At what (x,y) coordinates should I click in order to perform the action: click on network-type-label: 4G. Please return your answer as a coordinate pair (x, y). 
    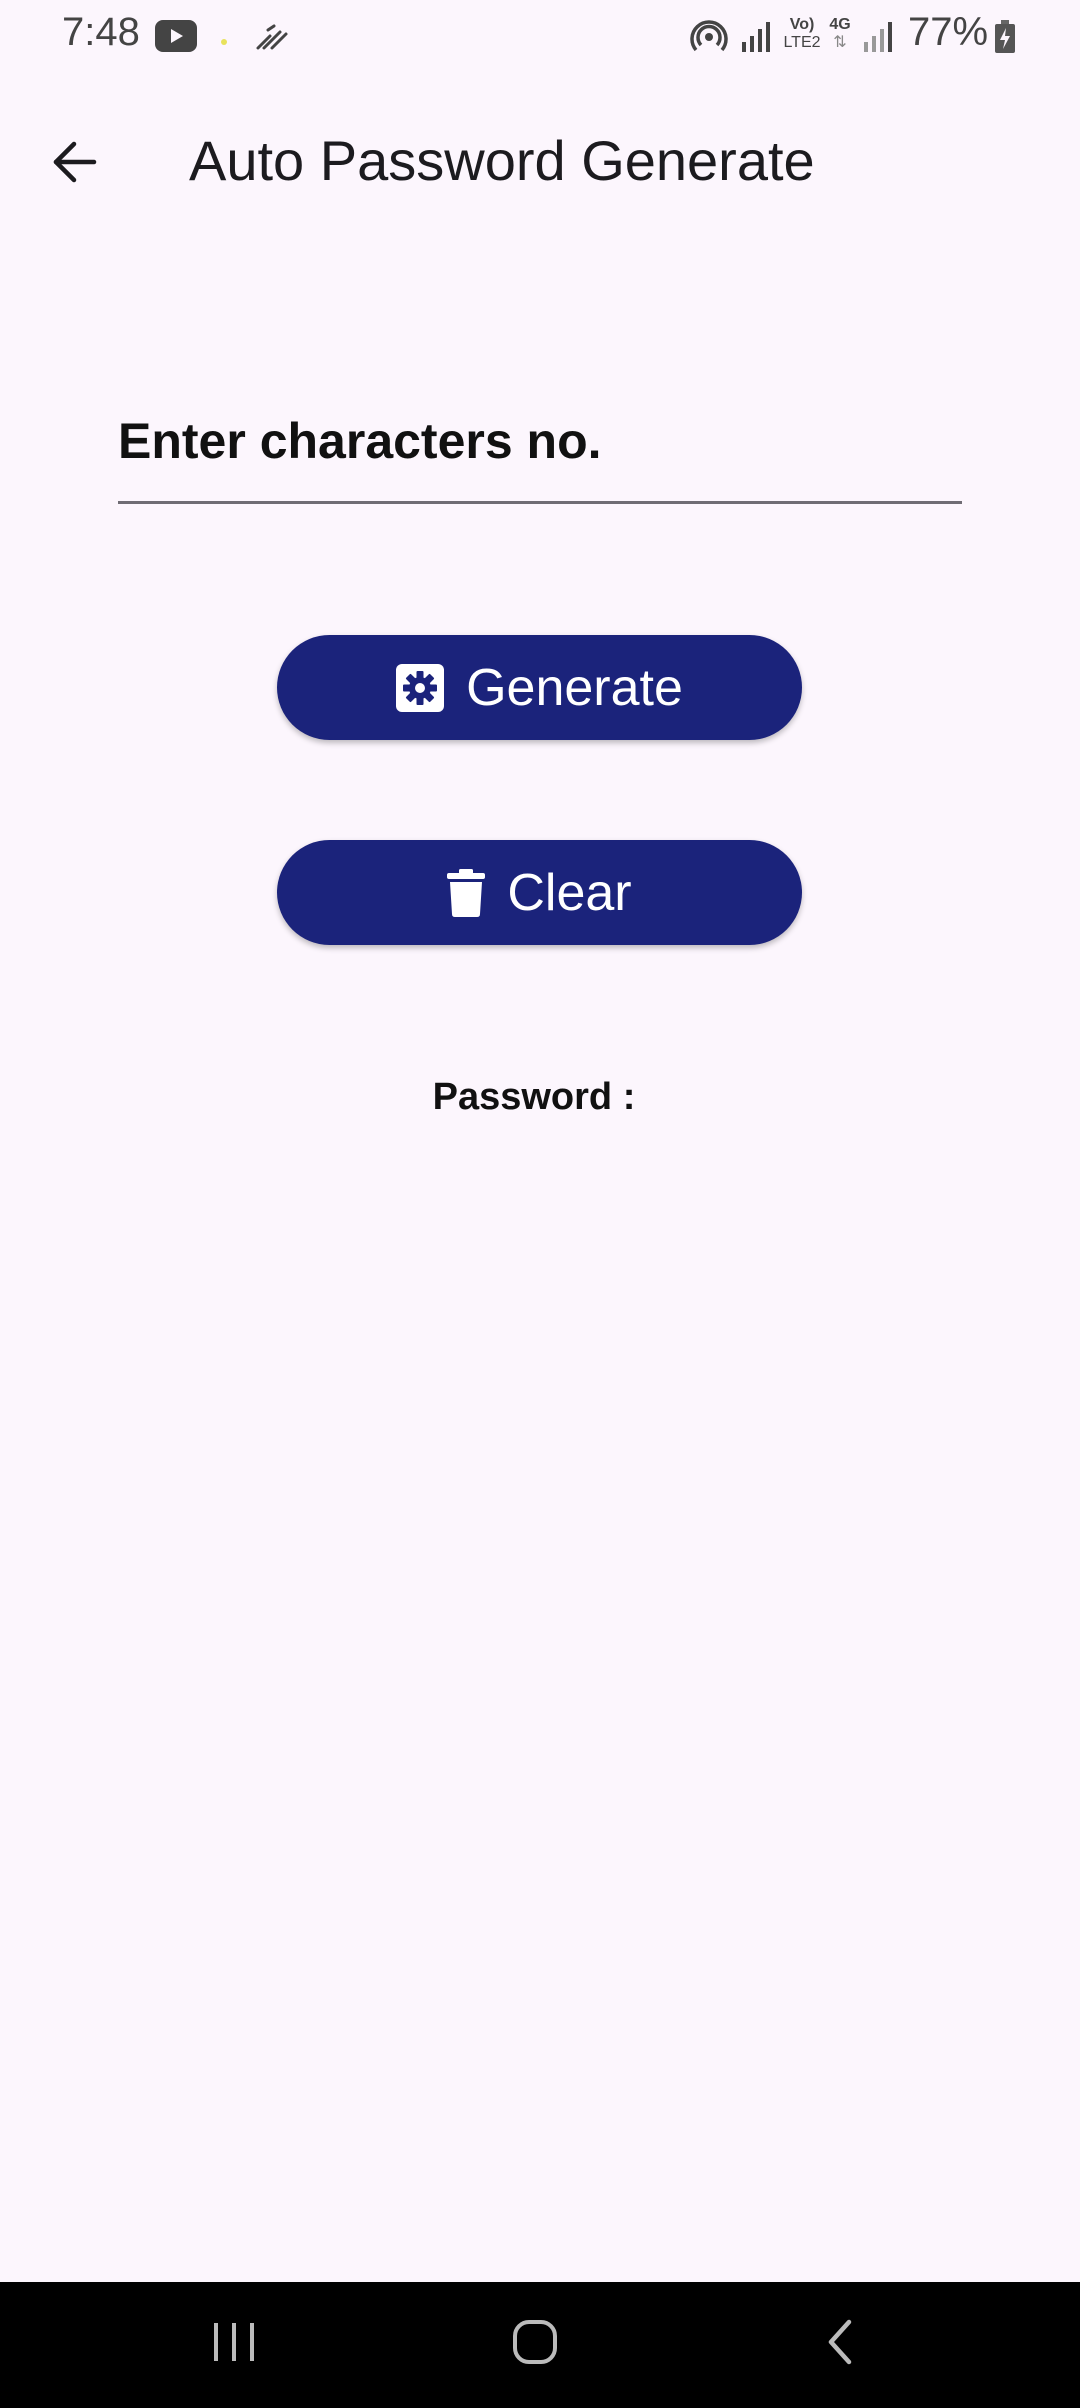
    Looking at the image, I should click on (840, 24).